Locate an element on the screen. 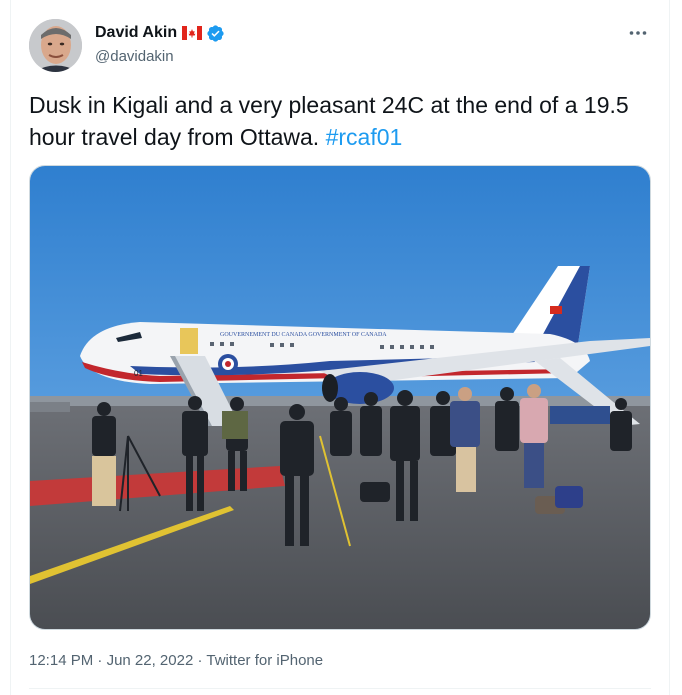 This screenshot has width=682, height=695. timeline-border-left is located at coordinates (10, 347).